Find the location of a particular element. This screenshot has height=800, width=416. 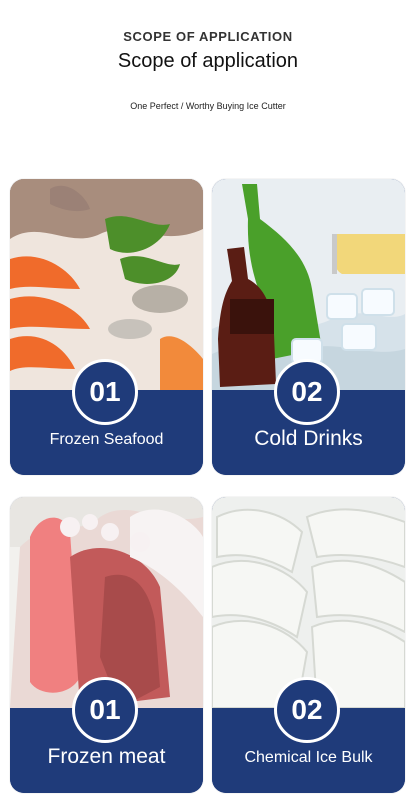

card-label: Frozen meat is located at coordinates (106, 756).